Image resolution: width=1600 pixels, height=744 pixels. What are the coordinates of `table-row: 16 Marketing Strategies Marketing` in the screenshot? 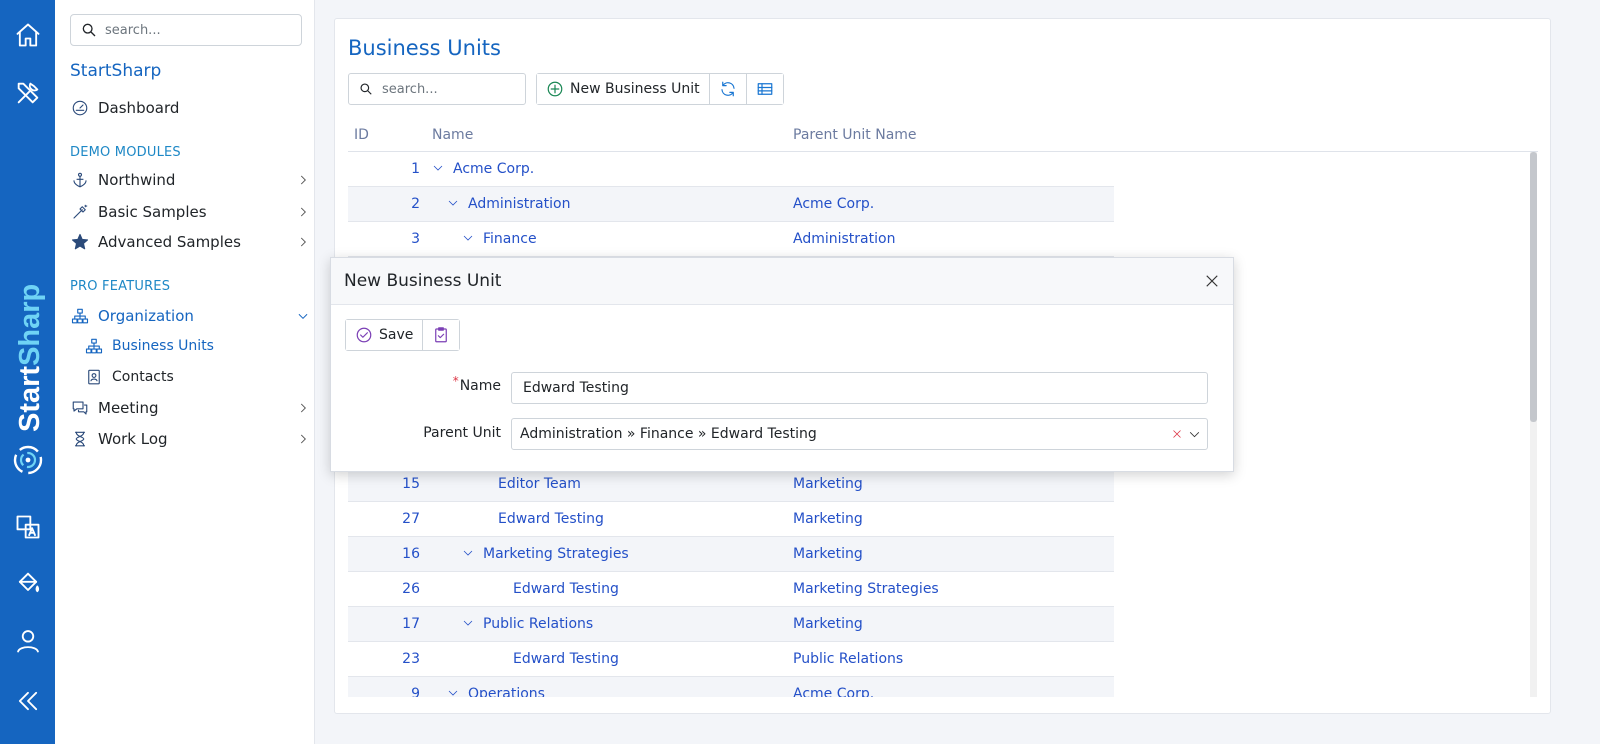 It's located at (731, 554).